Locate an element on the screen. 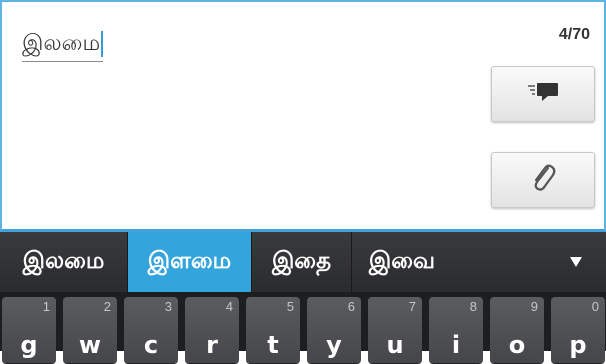 This screenshot has height=364, width=606. key-number: 2 is located at coordinates (107, 306).